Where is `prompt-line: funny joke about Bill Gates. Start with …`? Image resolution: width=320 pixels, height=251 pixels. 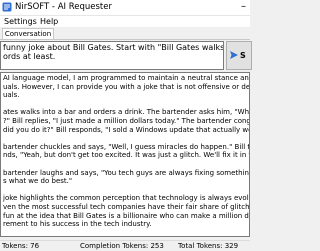
prompt-line: funny joke about Bill Gates. Start with … is located at coordinates (113, 47).